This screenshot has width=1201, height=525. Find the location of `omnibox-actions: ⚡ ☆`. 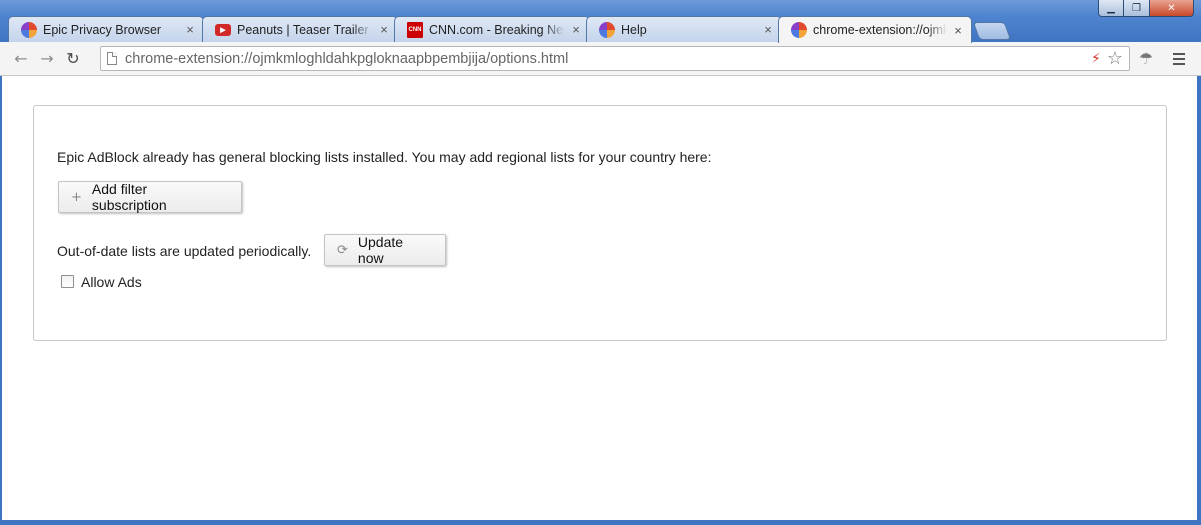

omnibox-actions: ⚡ ☆ is located at coordinates (1110, 58).